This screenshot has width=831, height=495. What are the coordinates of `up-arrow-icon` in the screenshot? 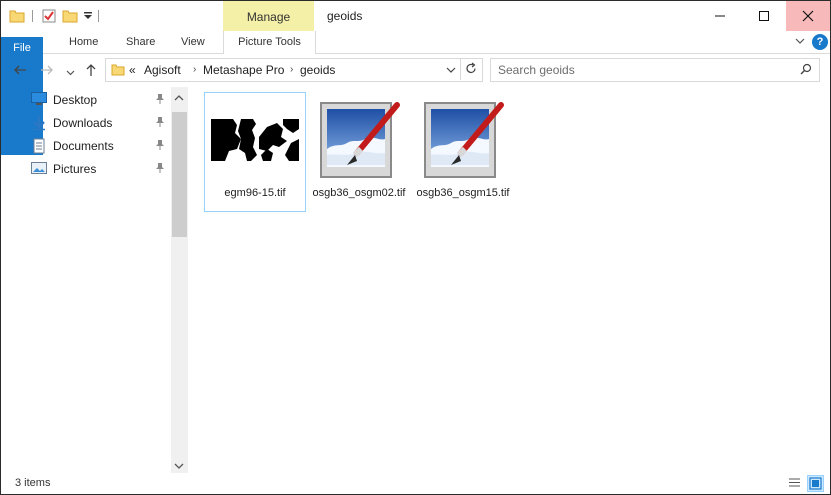 It's located at (91, 71).